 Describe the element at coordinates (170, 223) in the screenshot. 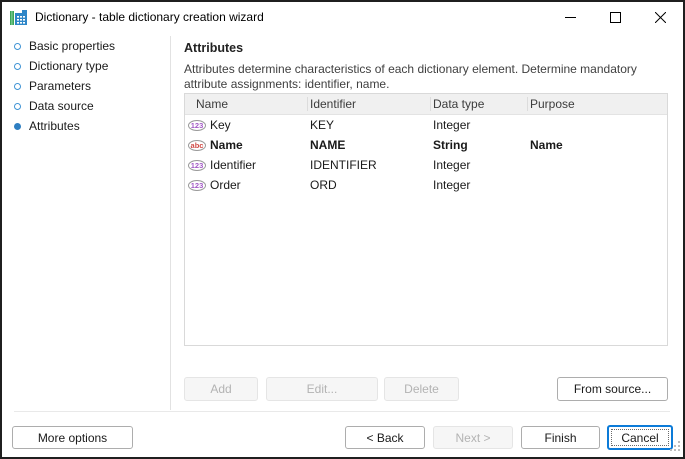

I see `sidebar-separator` at that location.